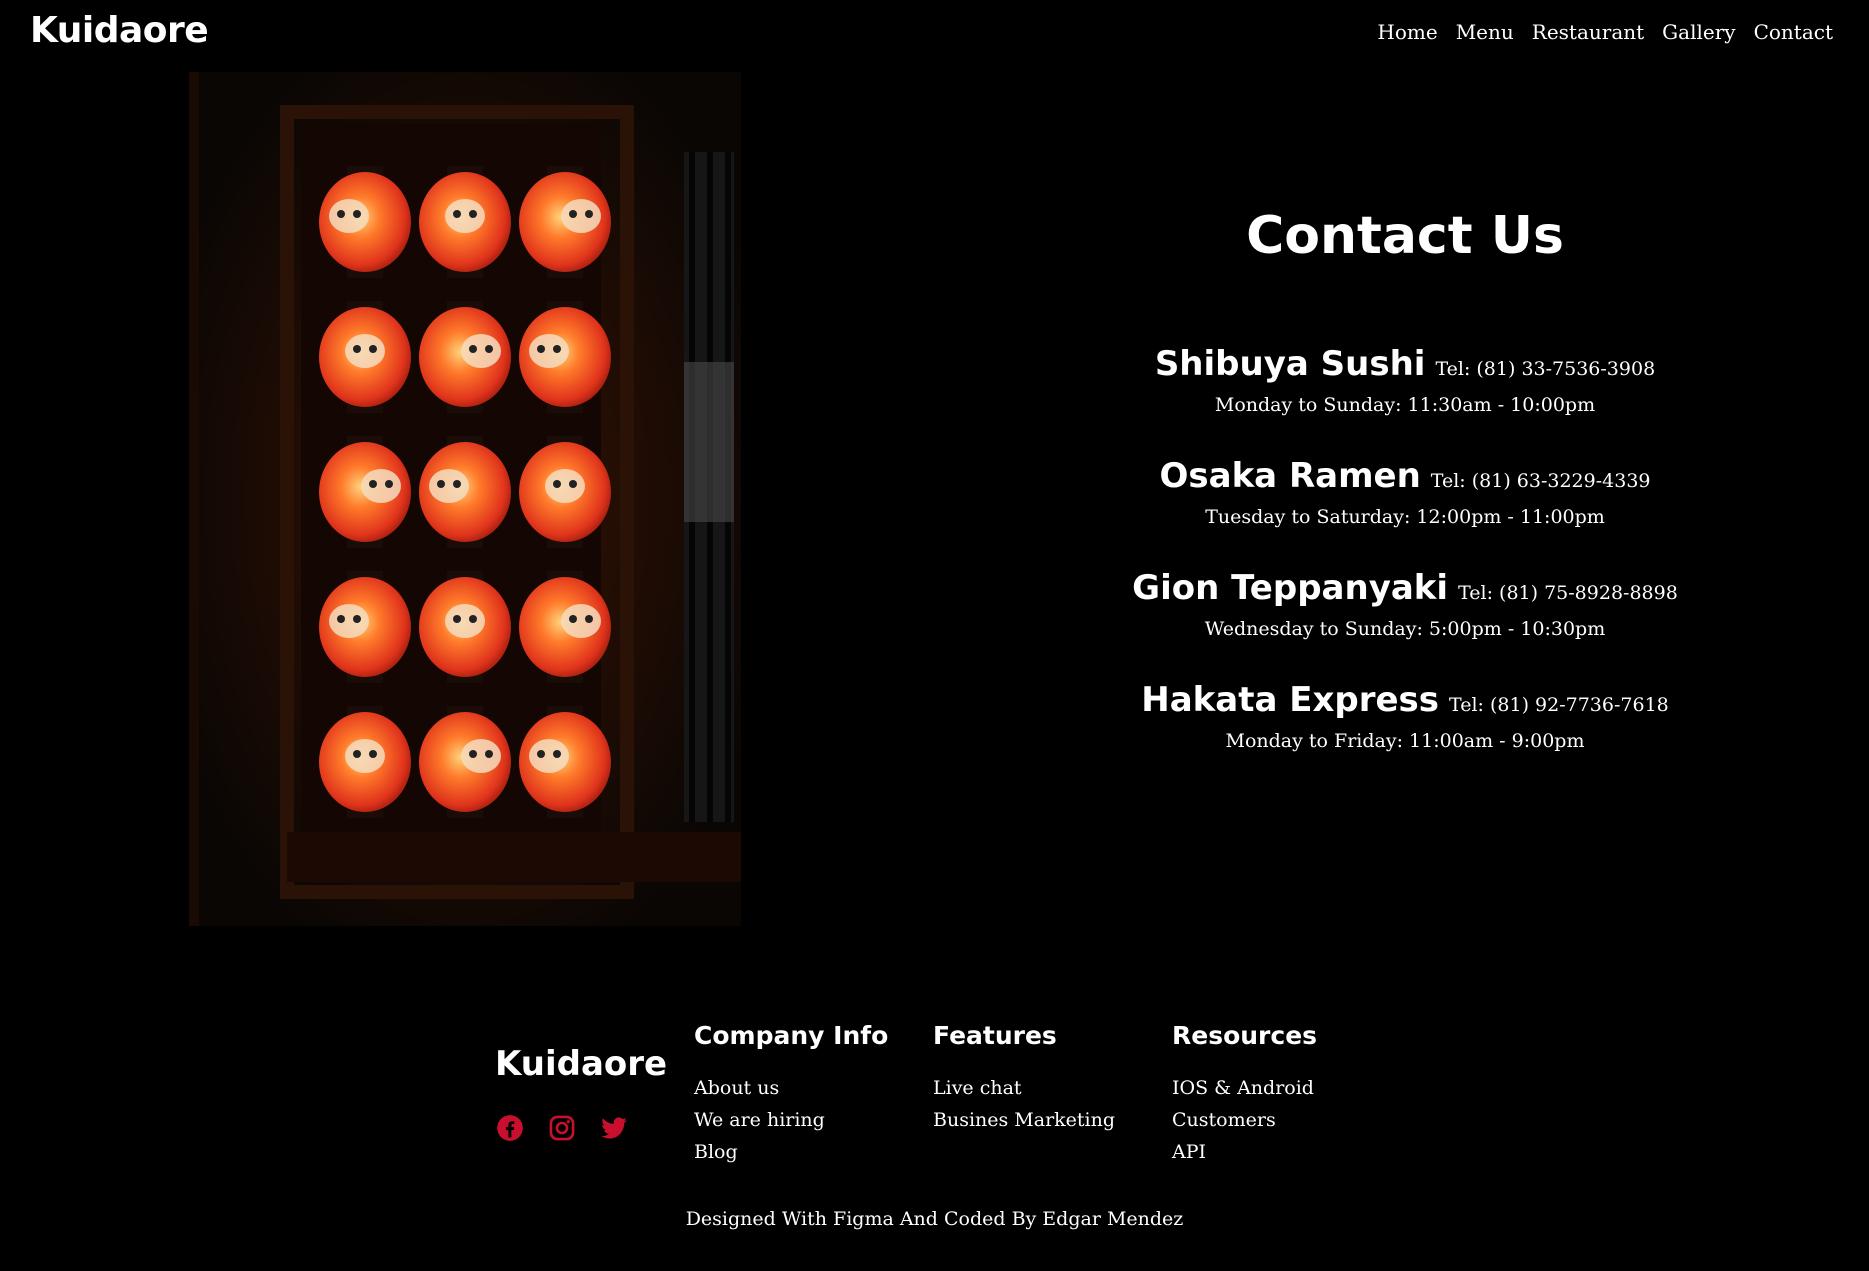  Describe the element at coordinates (614, 1128) in the screenshot. I see `twitter-icon` at that location.